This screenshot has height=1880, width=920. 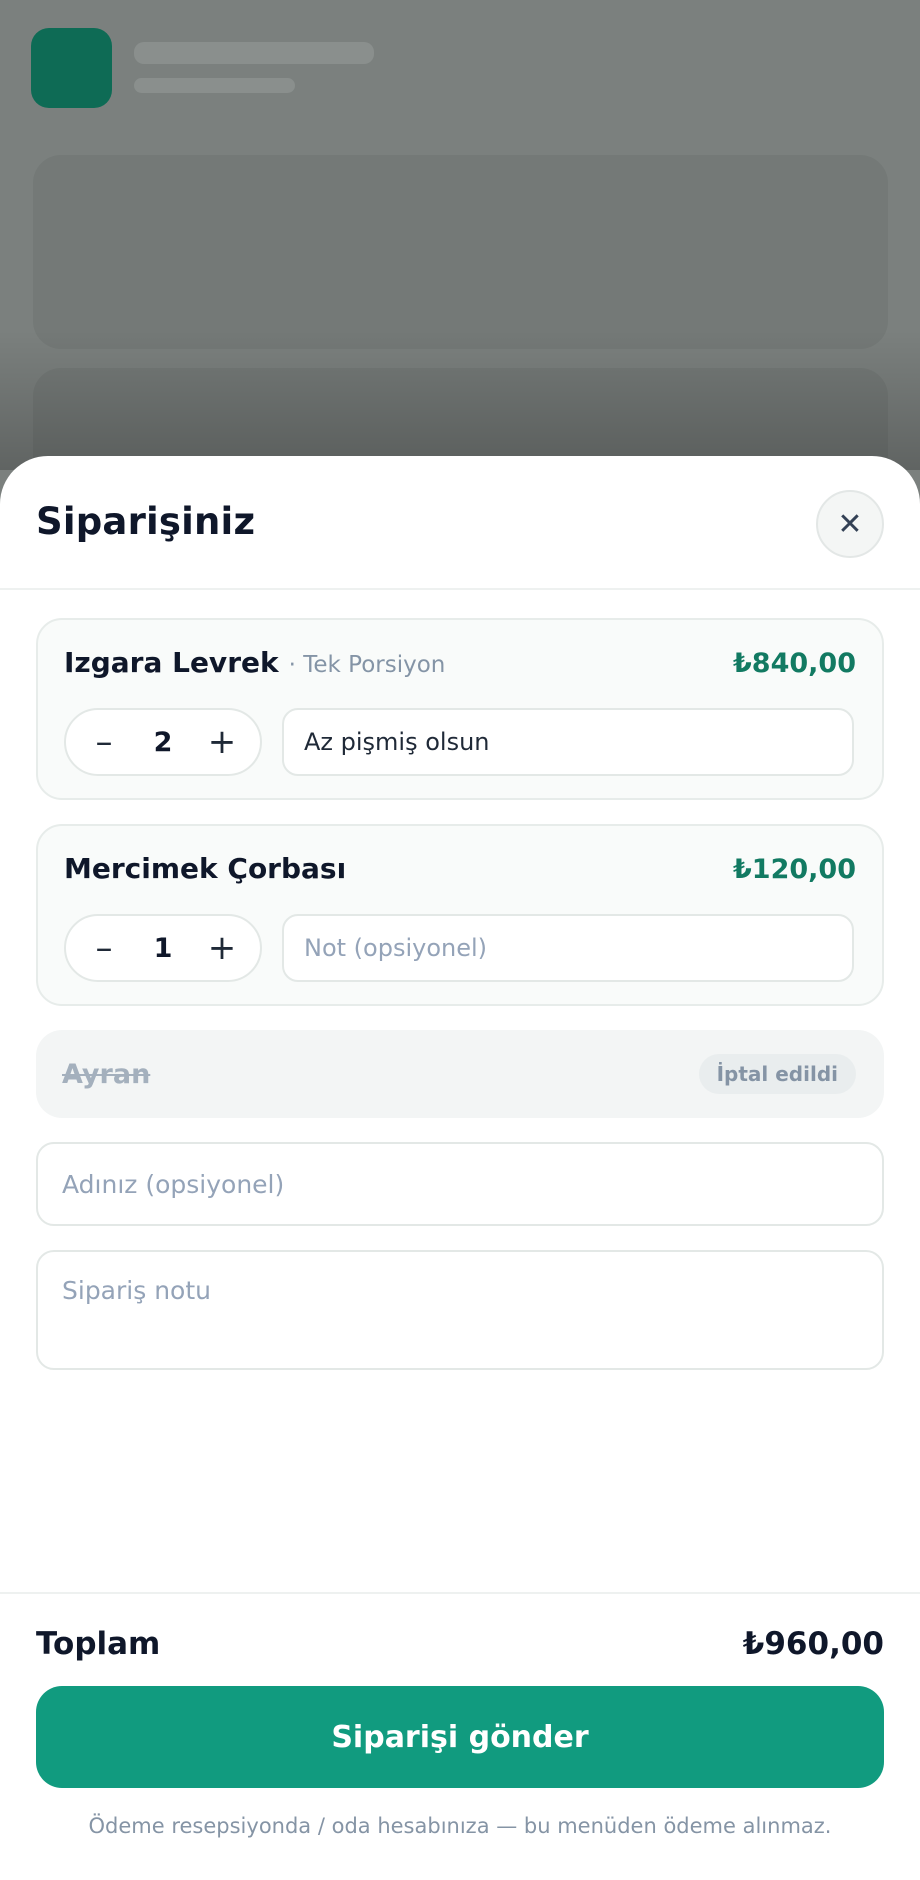 I want to click on cart-item-price: ₺840,00, so click(x=794, y=663).